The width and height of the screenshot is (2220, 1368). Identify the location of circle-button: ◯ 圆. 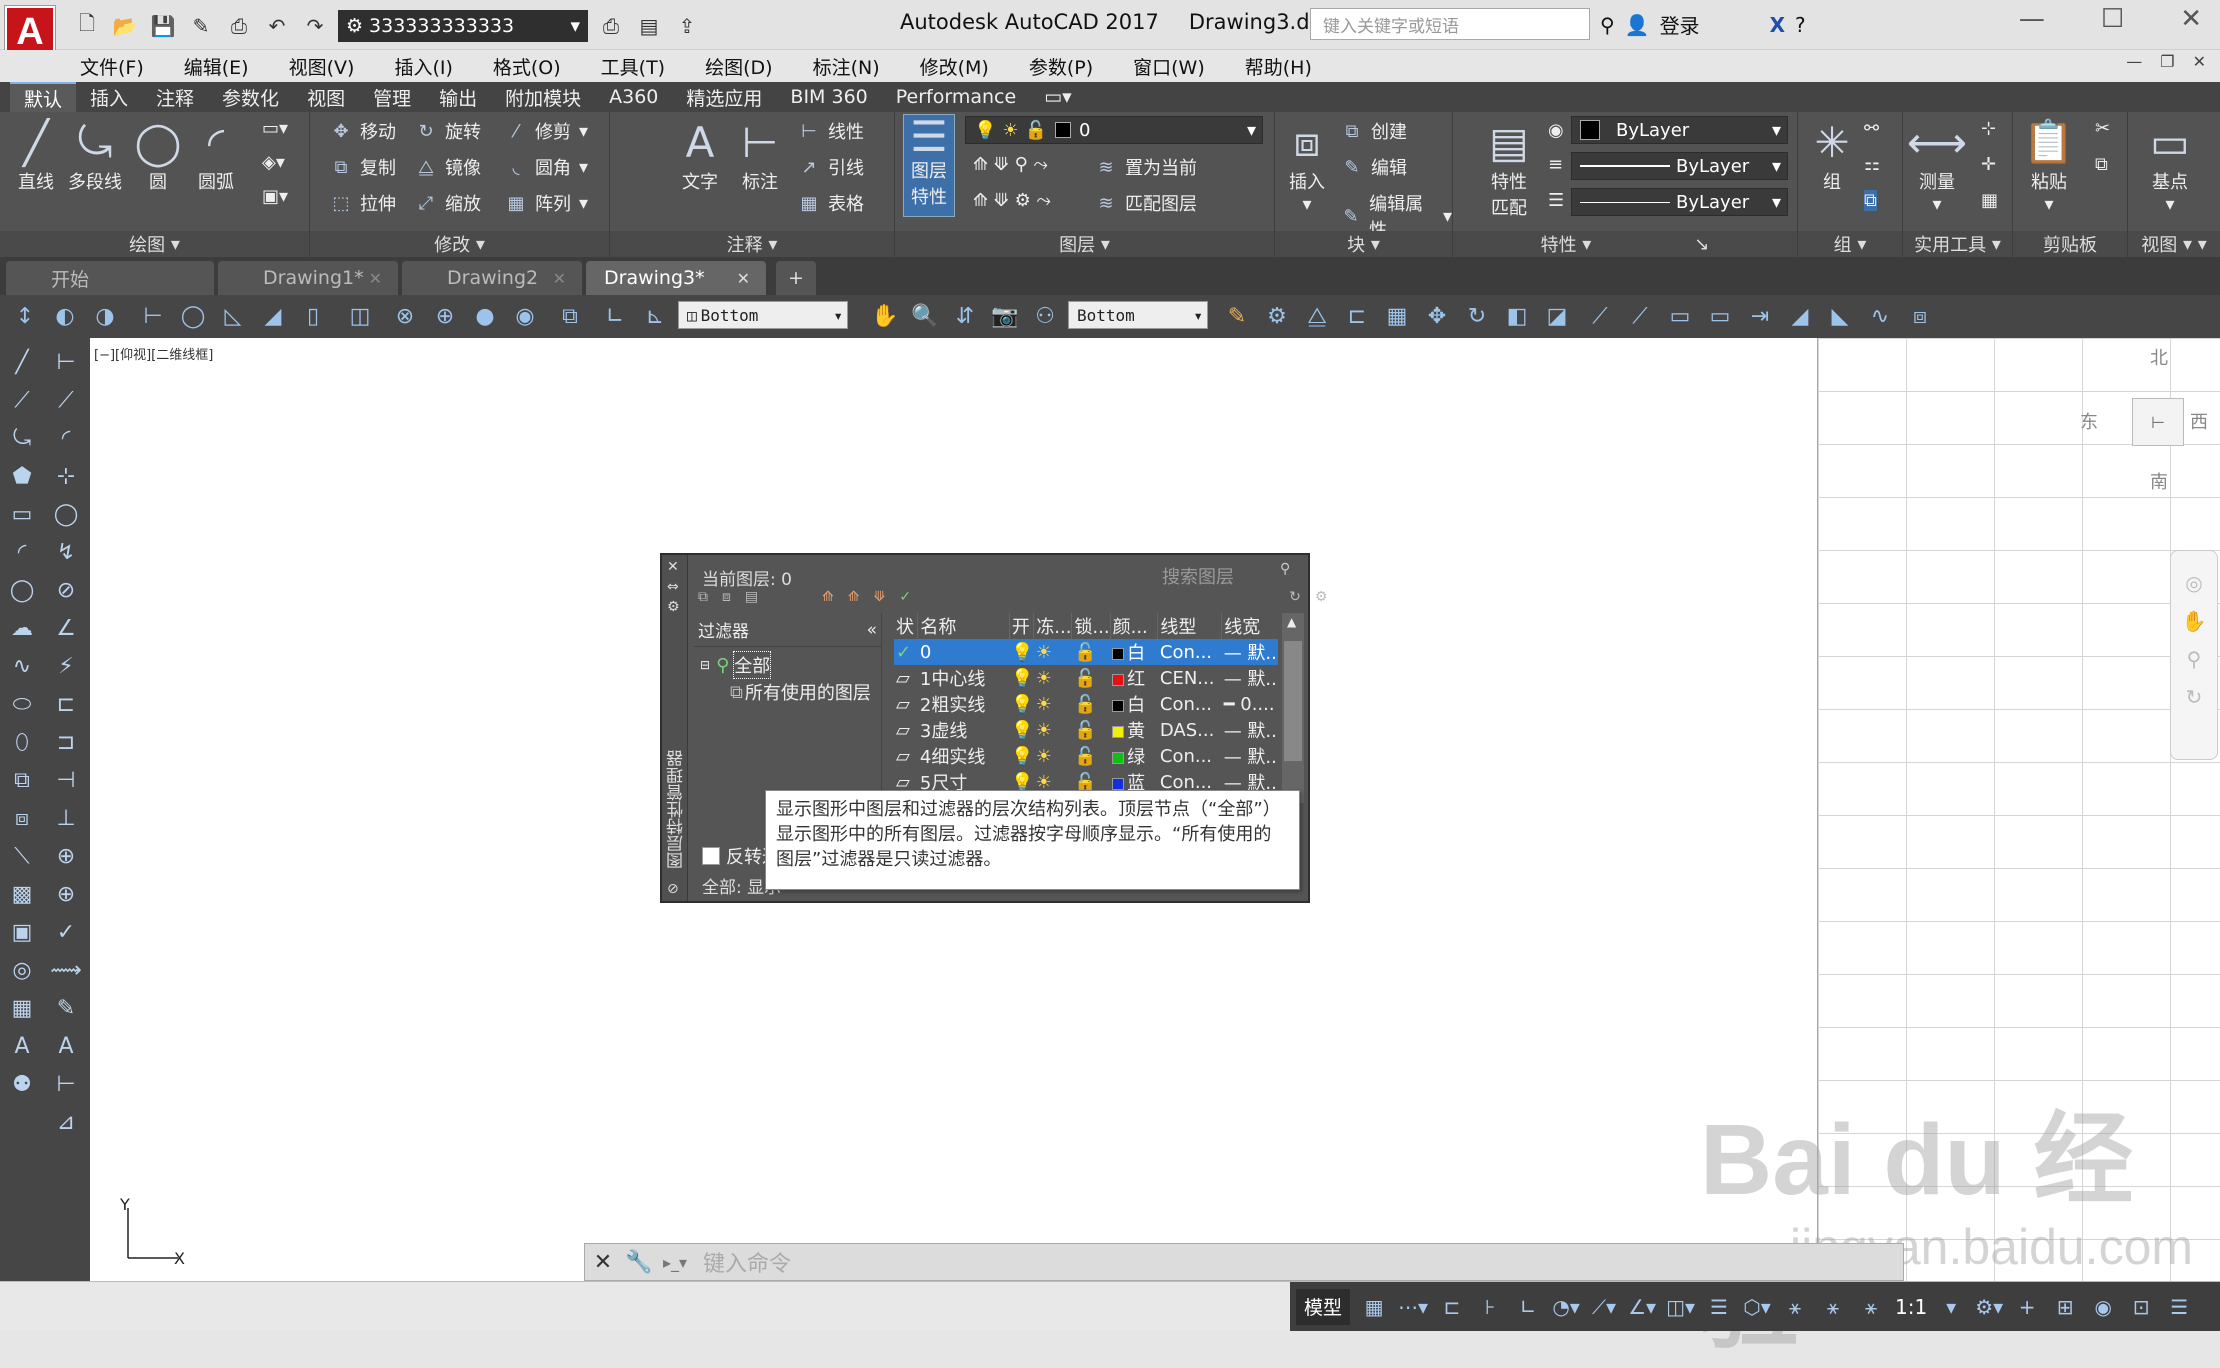
(158, 155).